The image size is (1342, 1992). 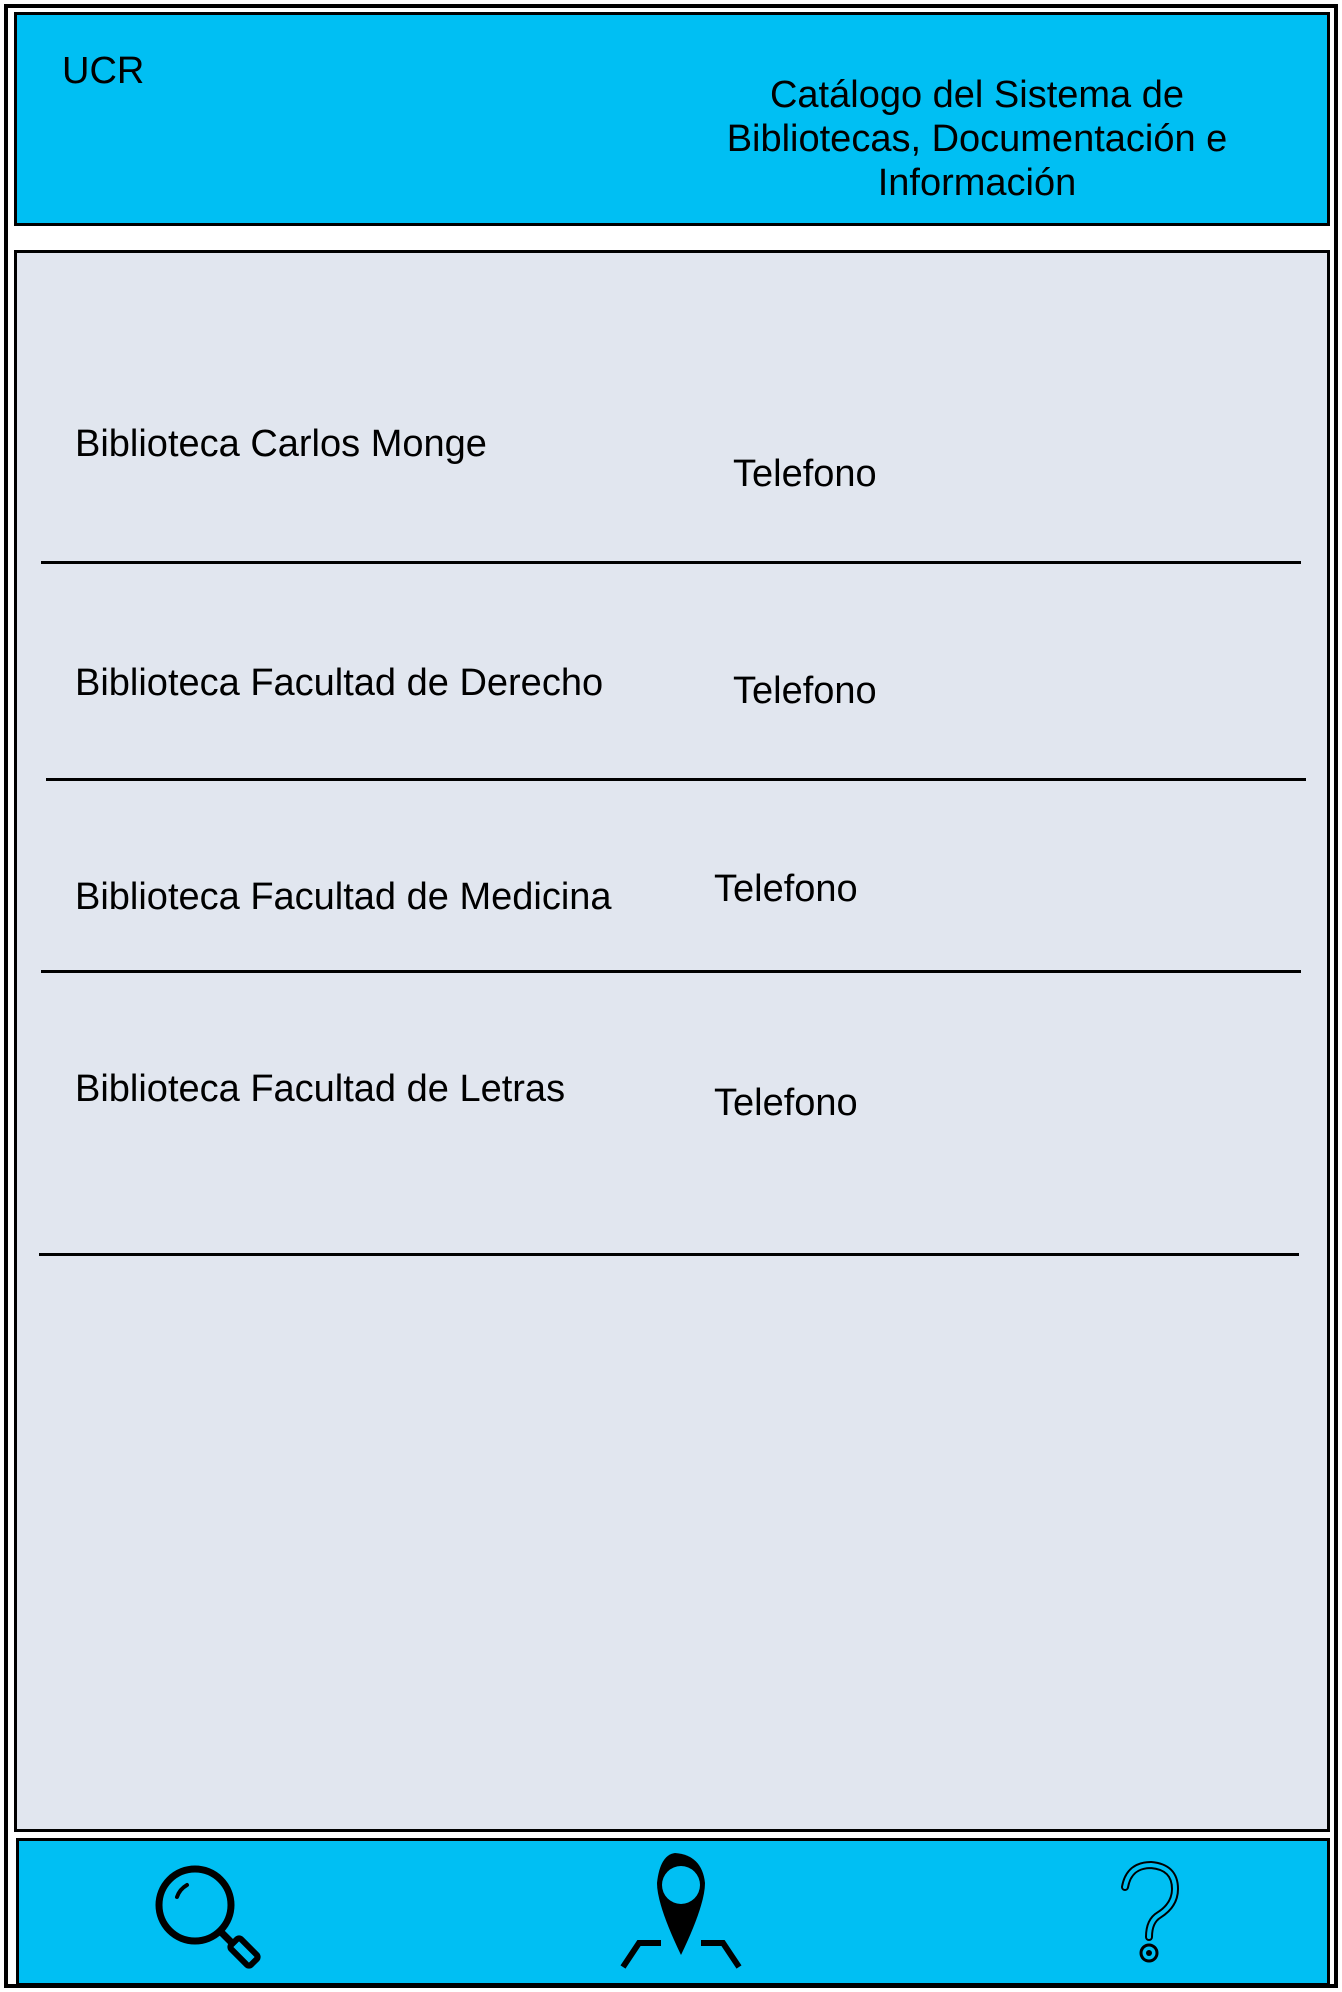 I want to click on search-button, so click(x=208, y=1916).